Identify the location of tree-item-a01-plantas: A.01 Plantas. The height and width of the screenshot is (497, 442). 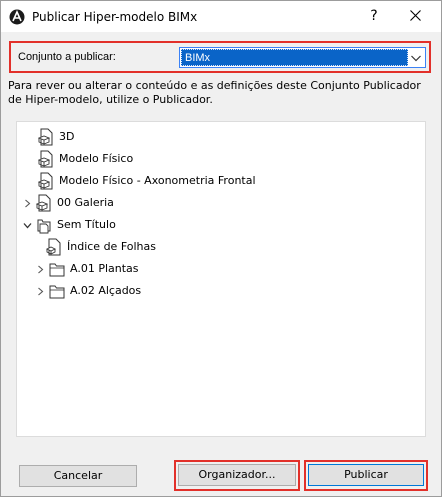
(87, 269).